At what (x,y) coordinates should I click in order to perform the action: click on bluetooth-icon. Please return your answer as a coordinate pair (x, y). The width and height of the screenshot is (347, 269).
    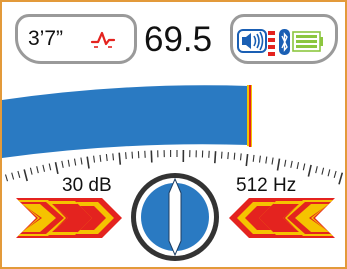
    Looking at the image, I should click on (284, 42).